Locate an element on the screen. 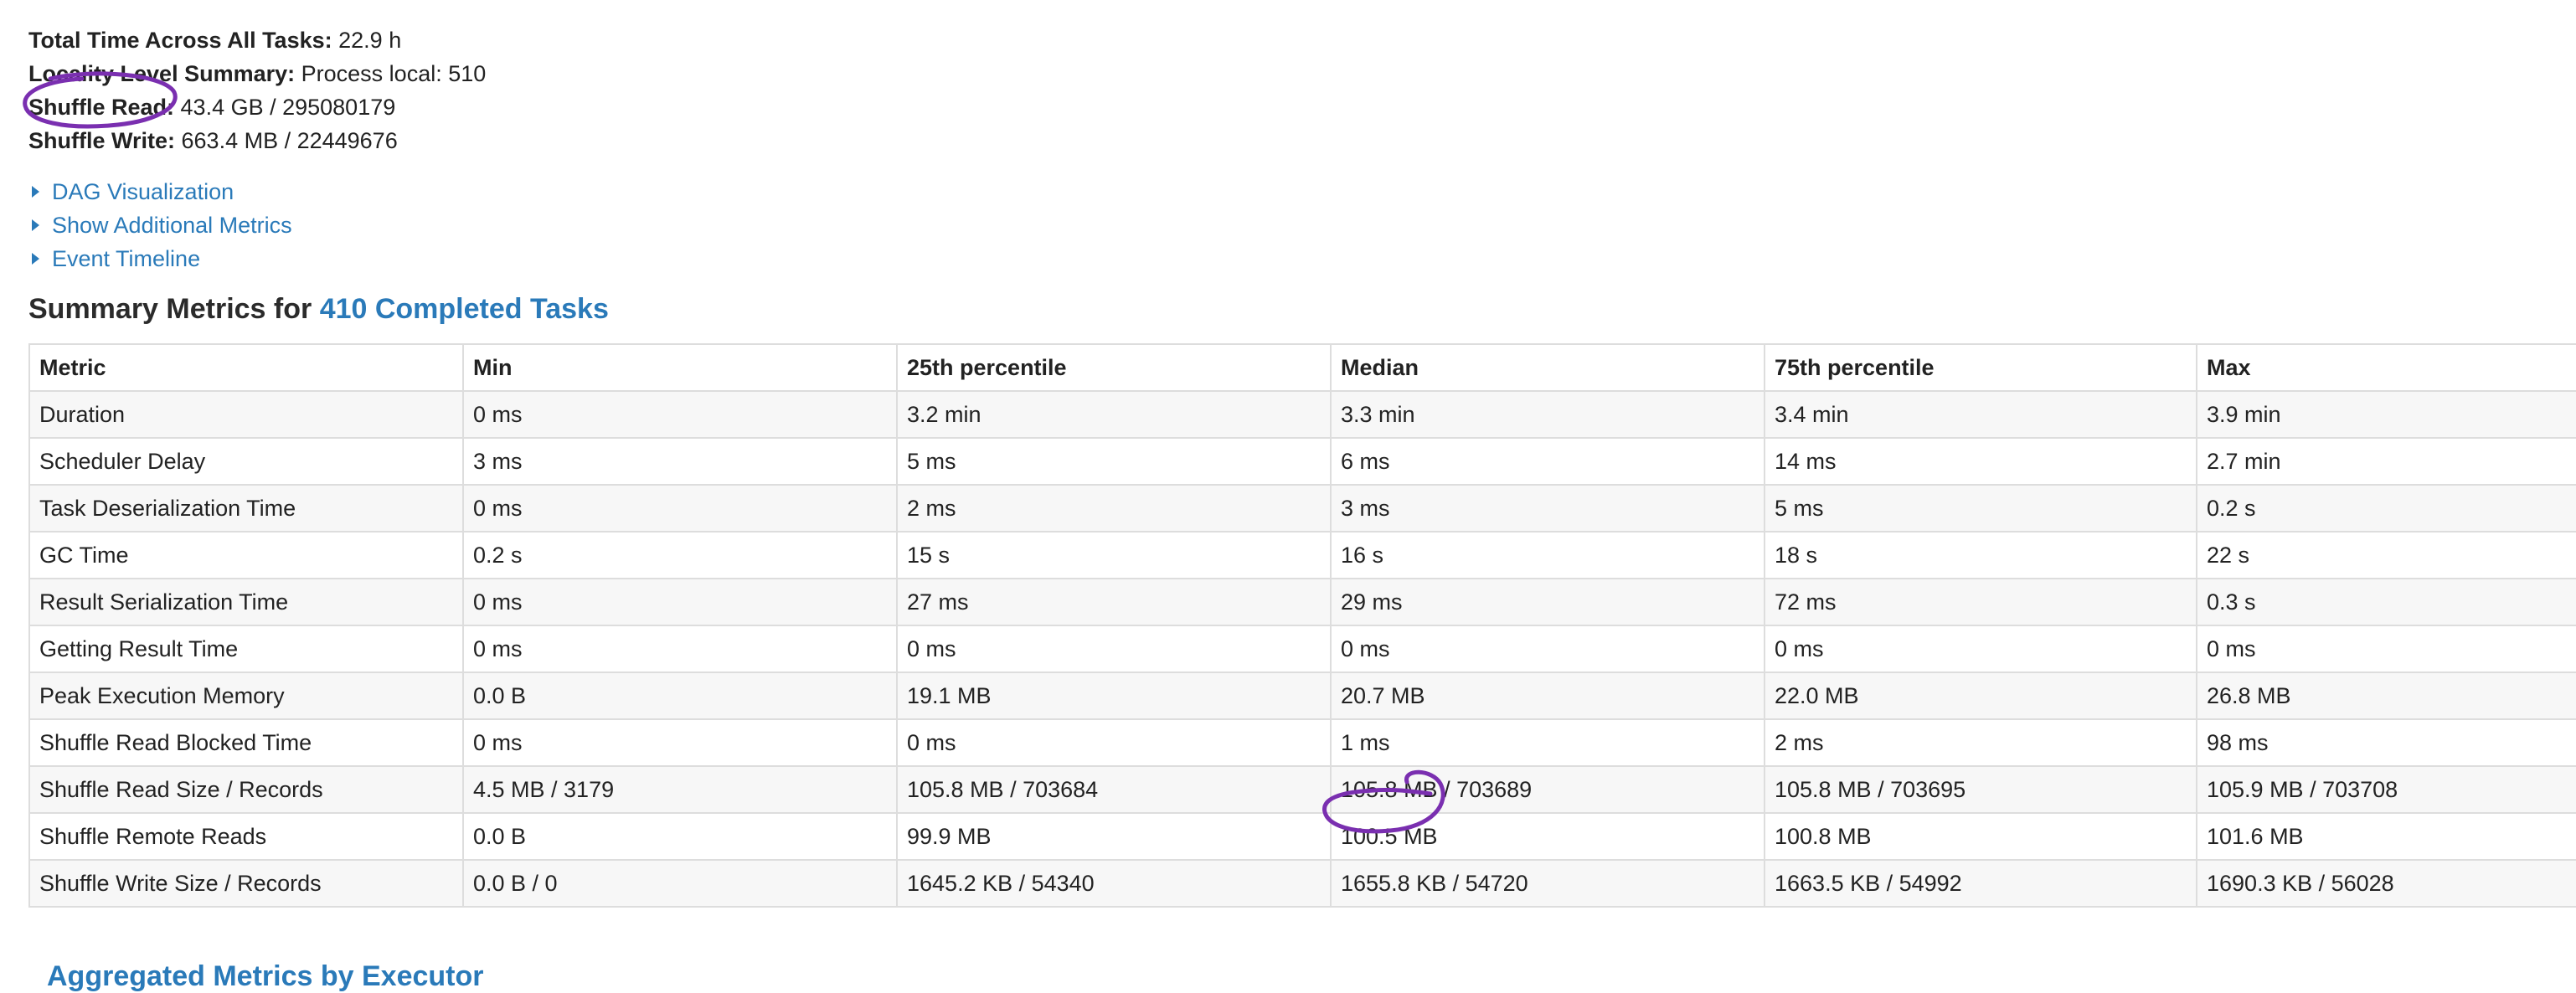  aggregated-metrics-link: Aggregated Metrics by Executor is located at coordinates (265, 976).